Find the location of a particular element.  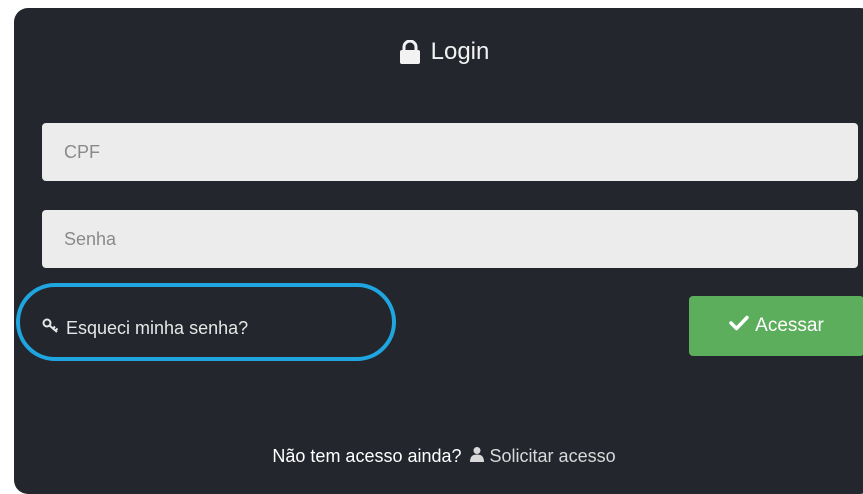

lock-icon is located at coordinates (410, 52).